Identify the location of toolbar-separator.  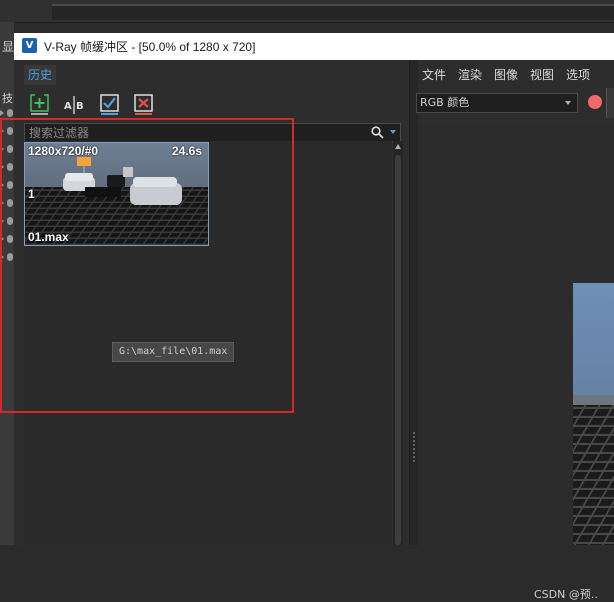
(610, 103).